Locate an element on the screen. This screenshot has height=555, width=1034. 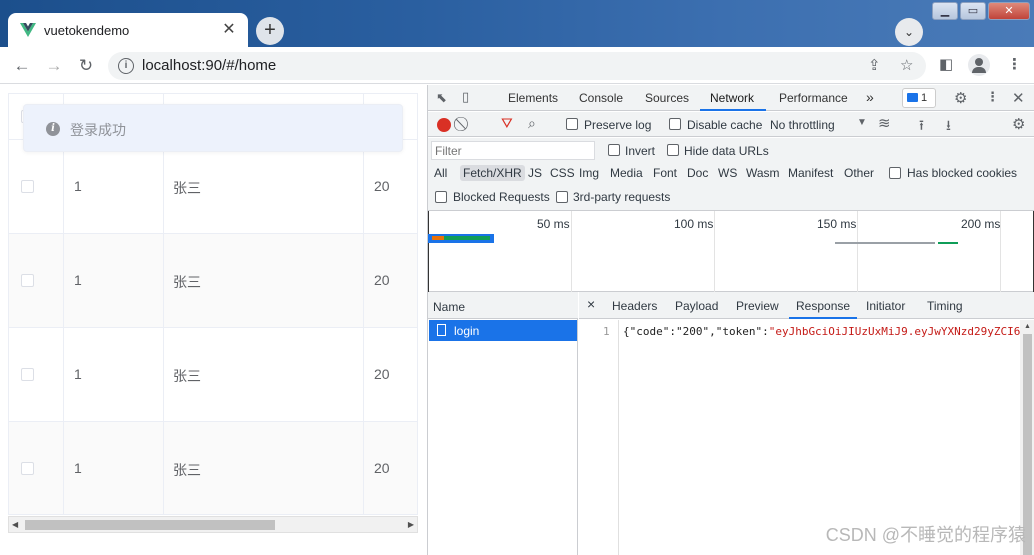
type-filter-media: Media is located at coordinates (626, 173).